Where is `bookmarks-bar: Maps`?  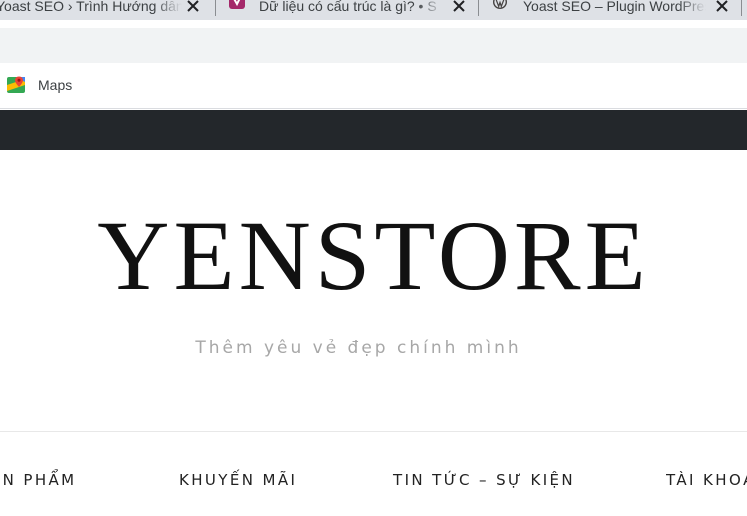
bookmarks-bar: Maps is located at coordinates (373, 86).